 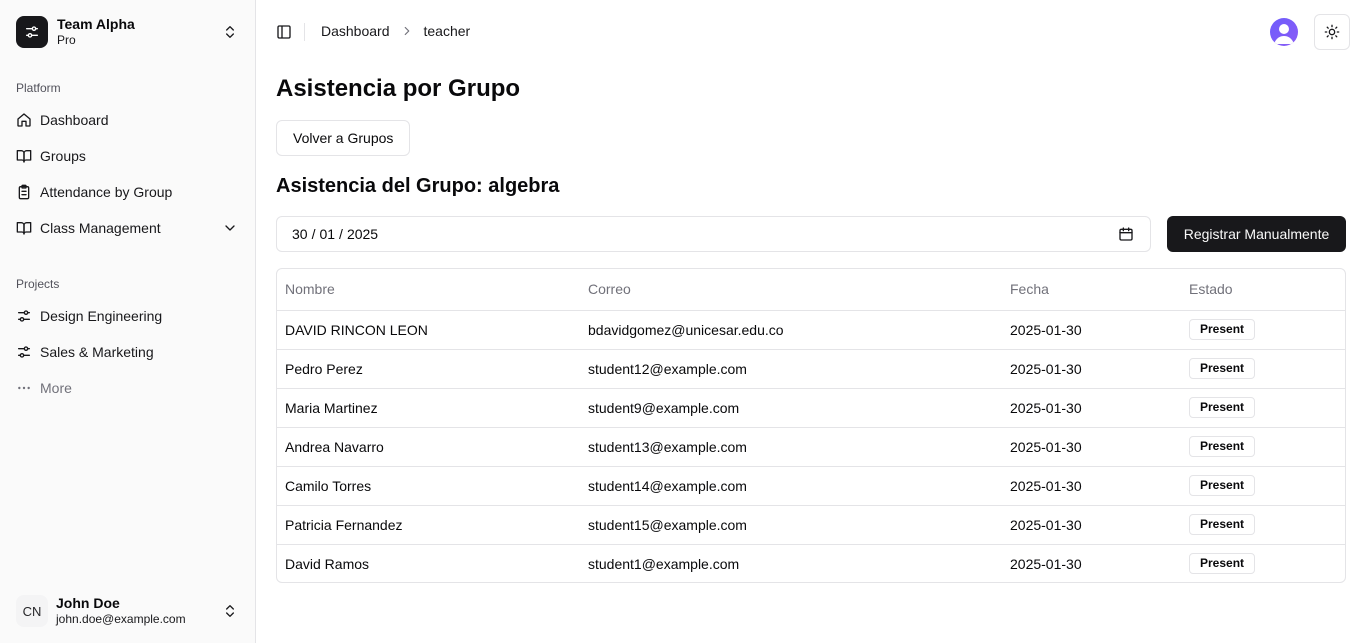 I want to click on chevron-down-icon, so click(x=230, y=229).